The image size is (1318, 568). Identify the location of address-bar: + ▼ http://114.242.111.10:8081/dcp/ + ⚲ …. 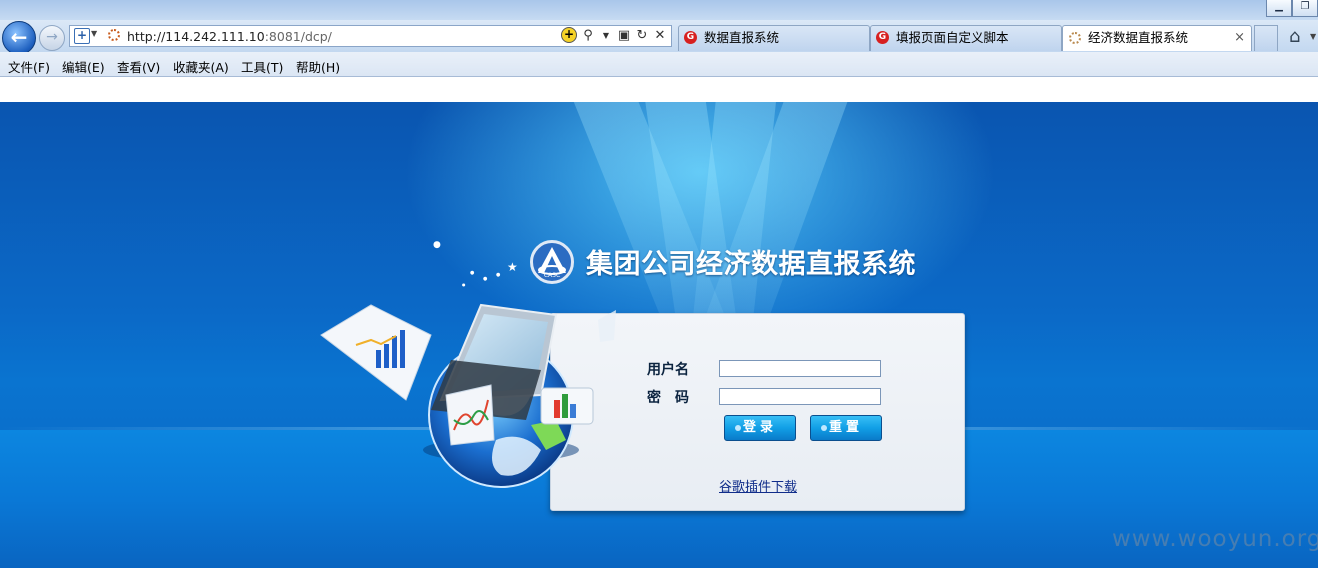
(370, 36).